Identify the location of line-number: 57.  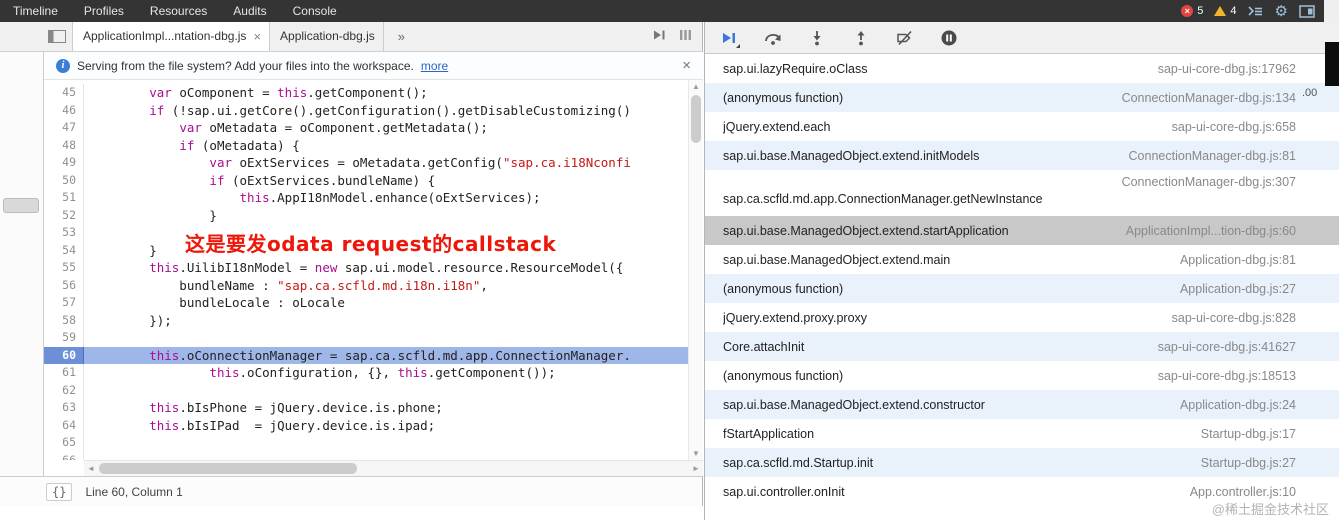
(64, 303).